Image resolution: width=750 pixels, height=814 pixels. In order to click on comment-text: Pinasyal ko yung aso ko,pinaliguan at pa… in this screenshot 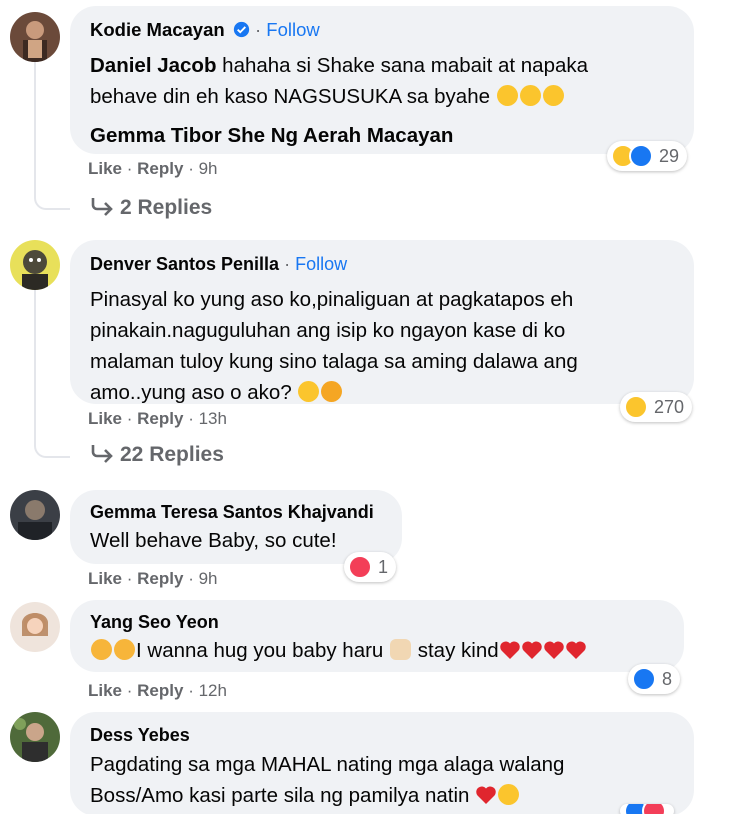, I will do `click(332, 299)`.